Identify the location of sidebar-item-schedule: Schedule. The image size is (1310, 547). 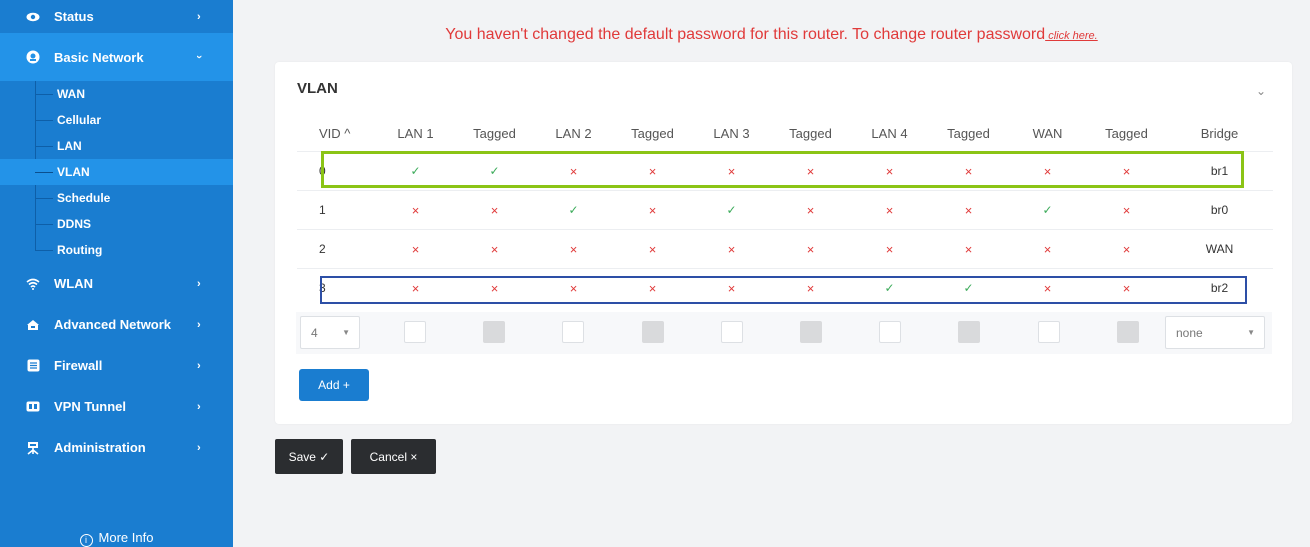
(116, 198).